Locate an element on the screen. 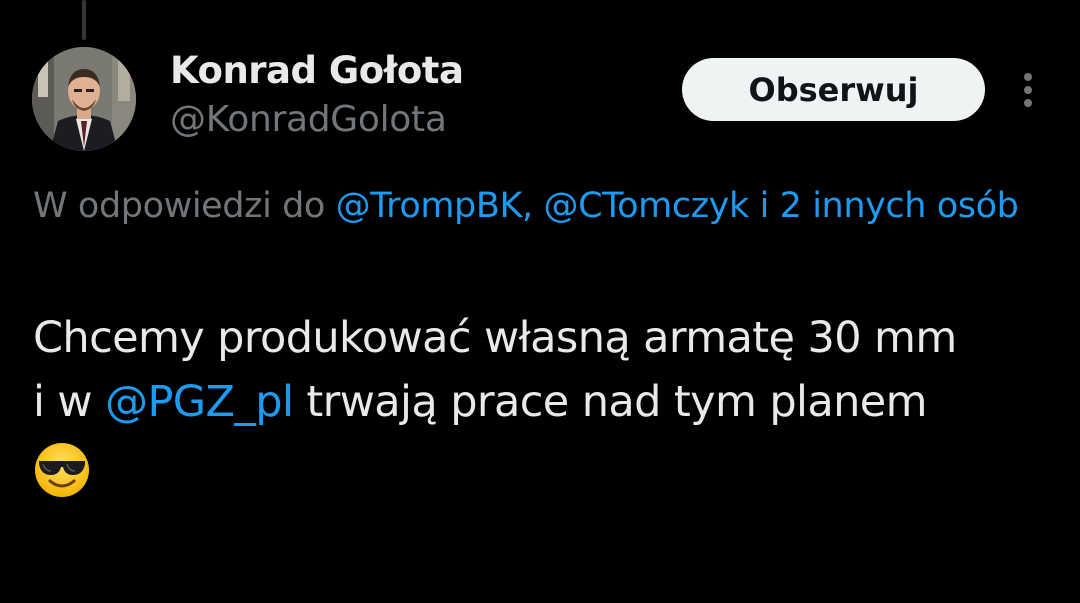 The image size is (1080, 603). author-handle: @KonradGolota is located at coordinates (316, 120).